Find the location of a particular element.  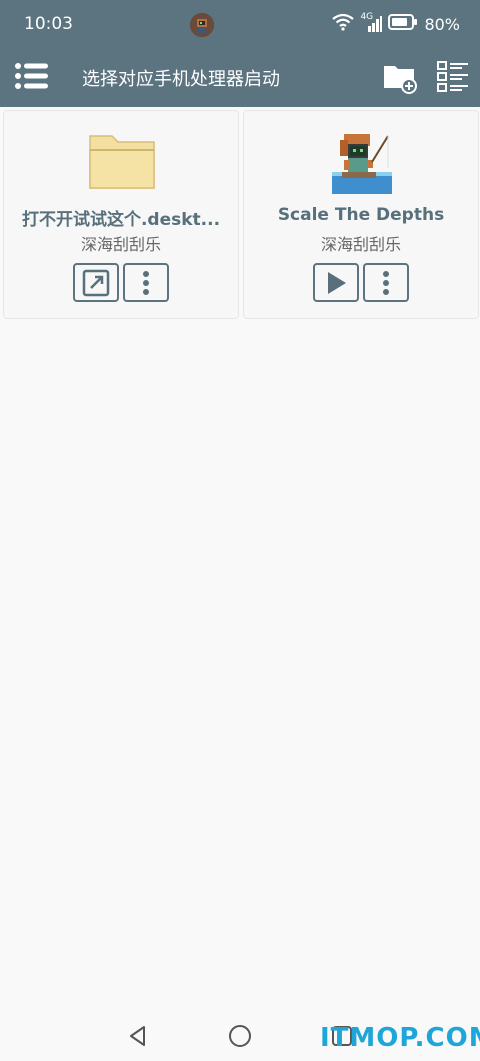

open-button is located at coordinates (96, 282).